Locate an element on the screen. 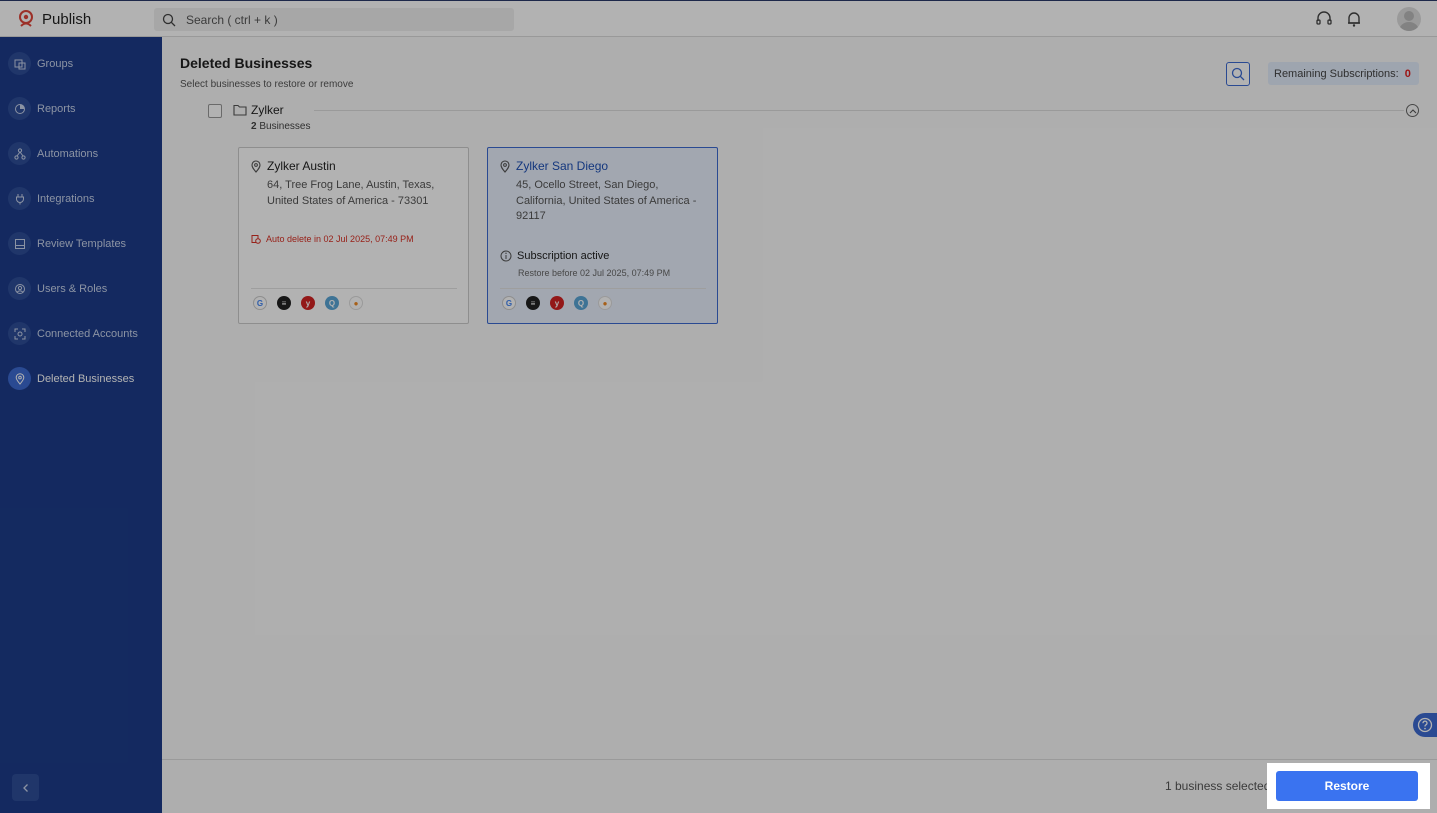 The image size is (1437, 813). help-icon is located at coordinates (1425, 725).